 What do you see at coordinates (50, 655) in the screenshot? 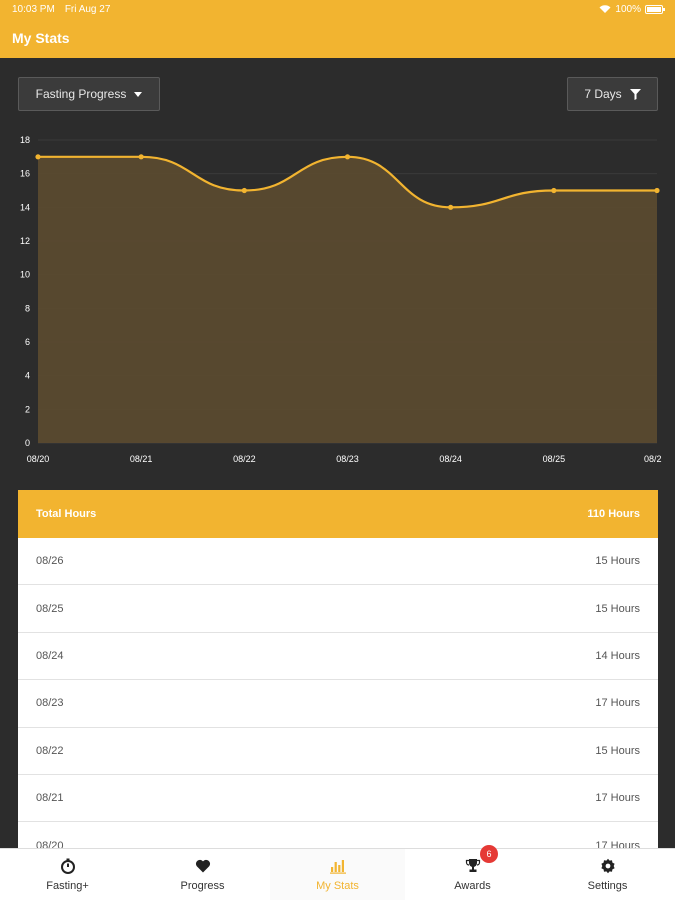
I see `row-date: 08/24` at bounding box center [50, 655].